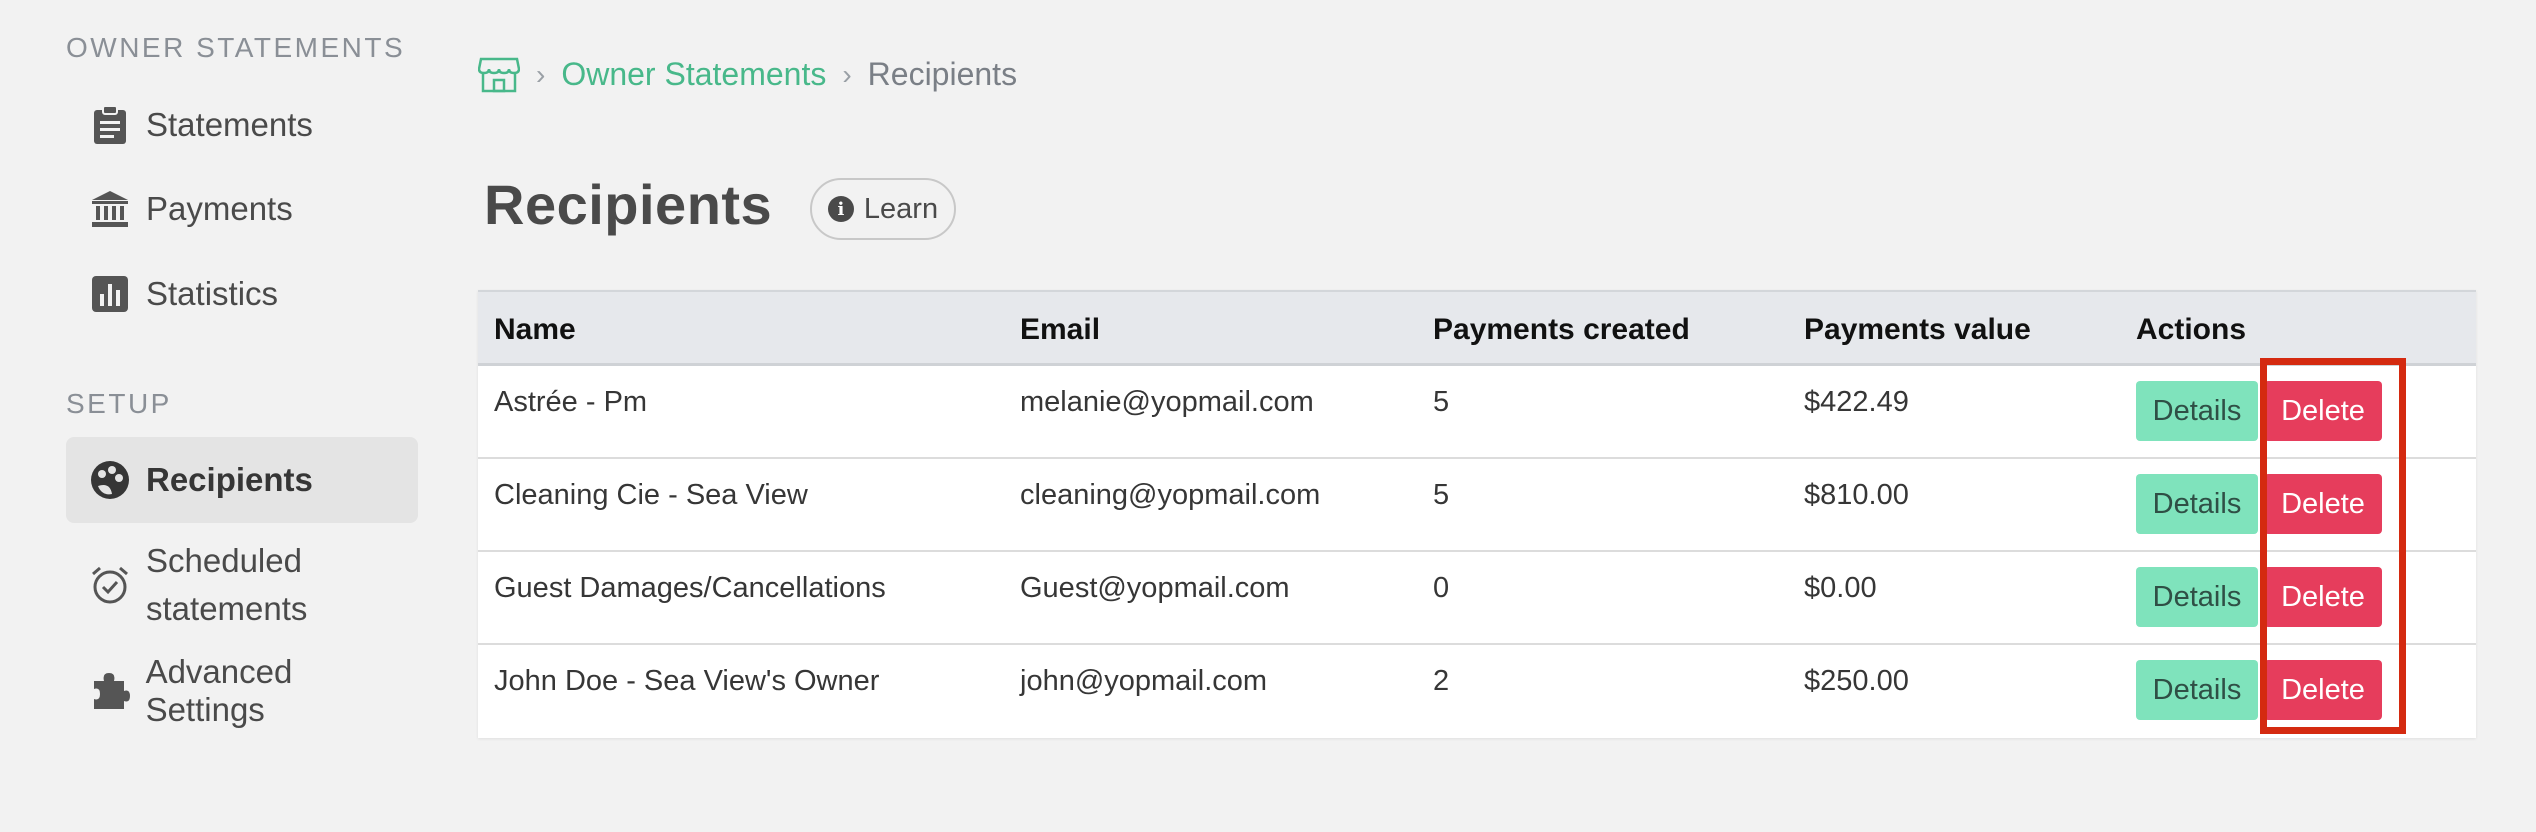 This screenshot has width=2536, height=832. What do you see at coordinates (1840, 588) in the screenshot?
I see `cell-payments-value: $0.00` at bounding box center [1840, 588].